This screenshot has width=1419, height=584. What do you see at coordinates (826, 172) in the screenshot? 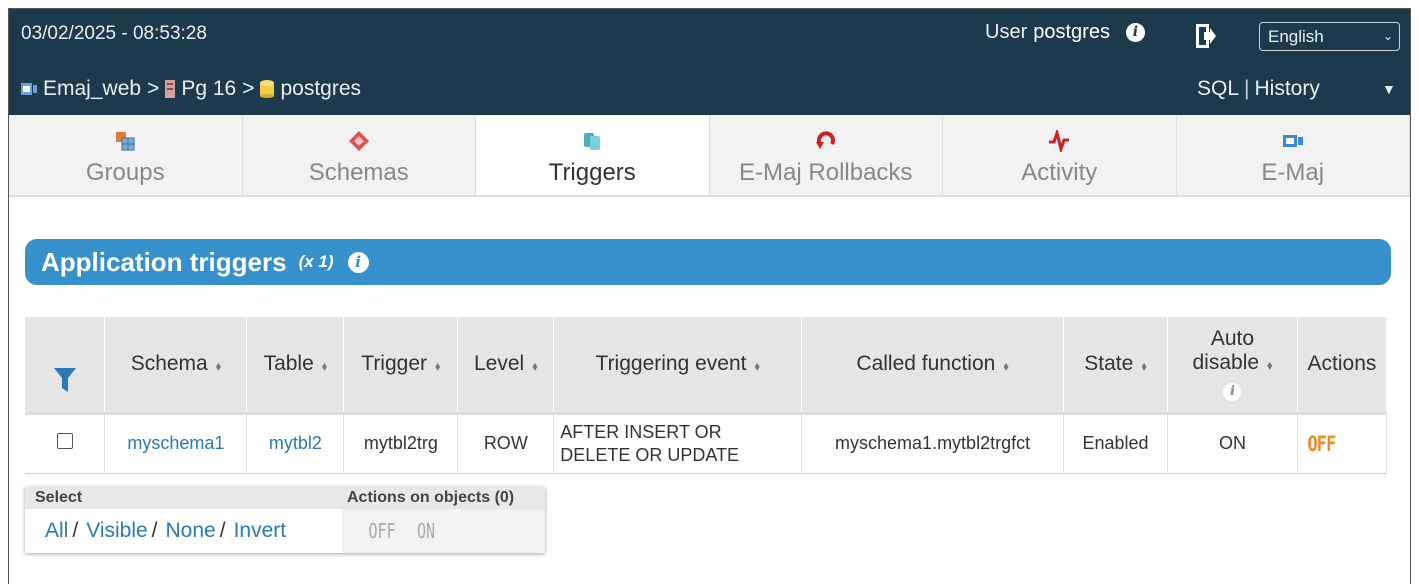
I see `tab-label: E-Maj Rollbacks` at bounding box center [826, 172].